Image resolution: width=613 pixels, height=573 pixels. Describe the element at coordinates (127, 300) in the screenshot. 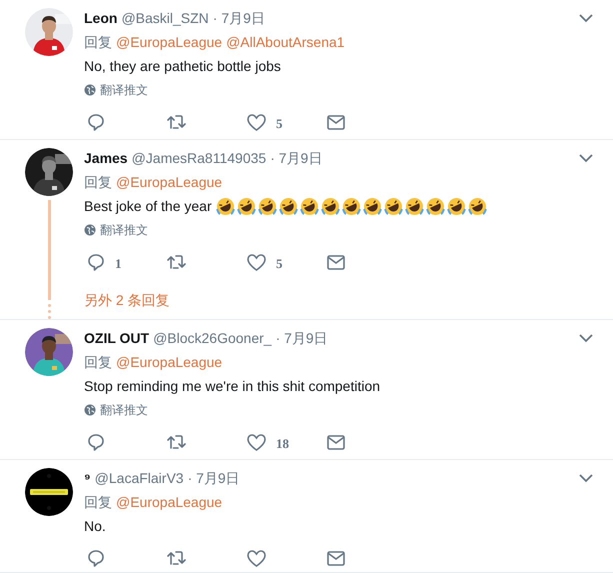

I see `more-replies-link: 另外 2 条回复` at that location.